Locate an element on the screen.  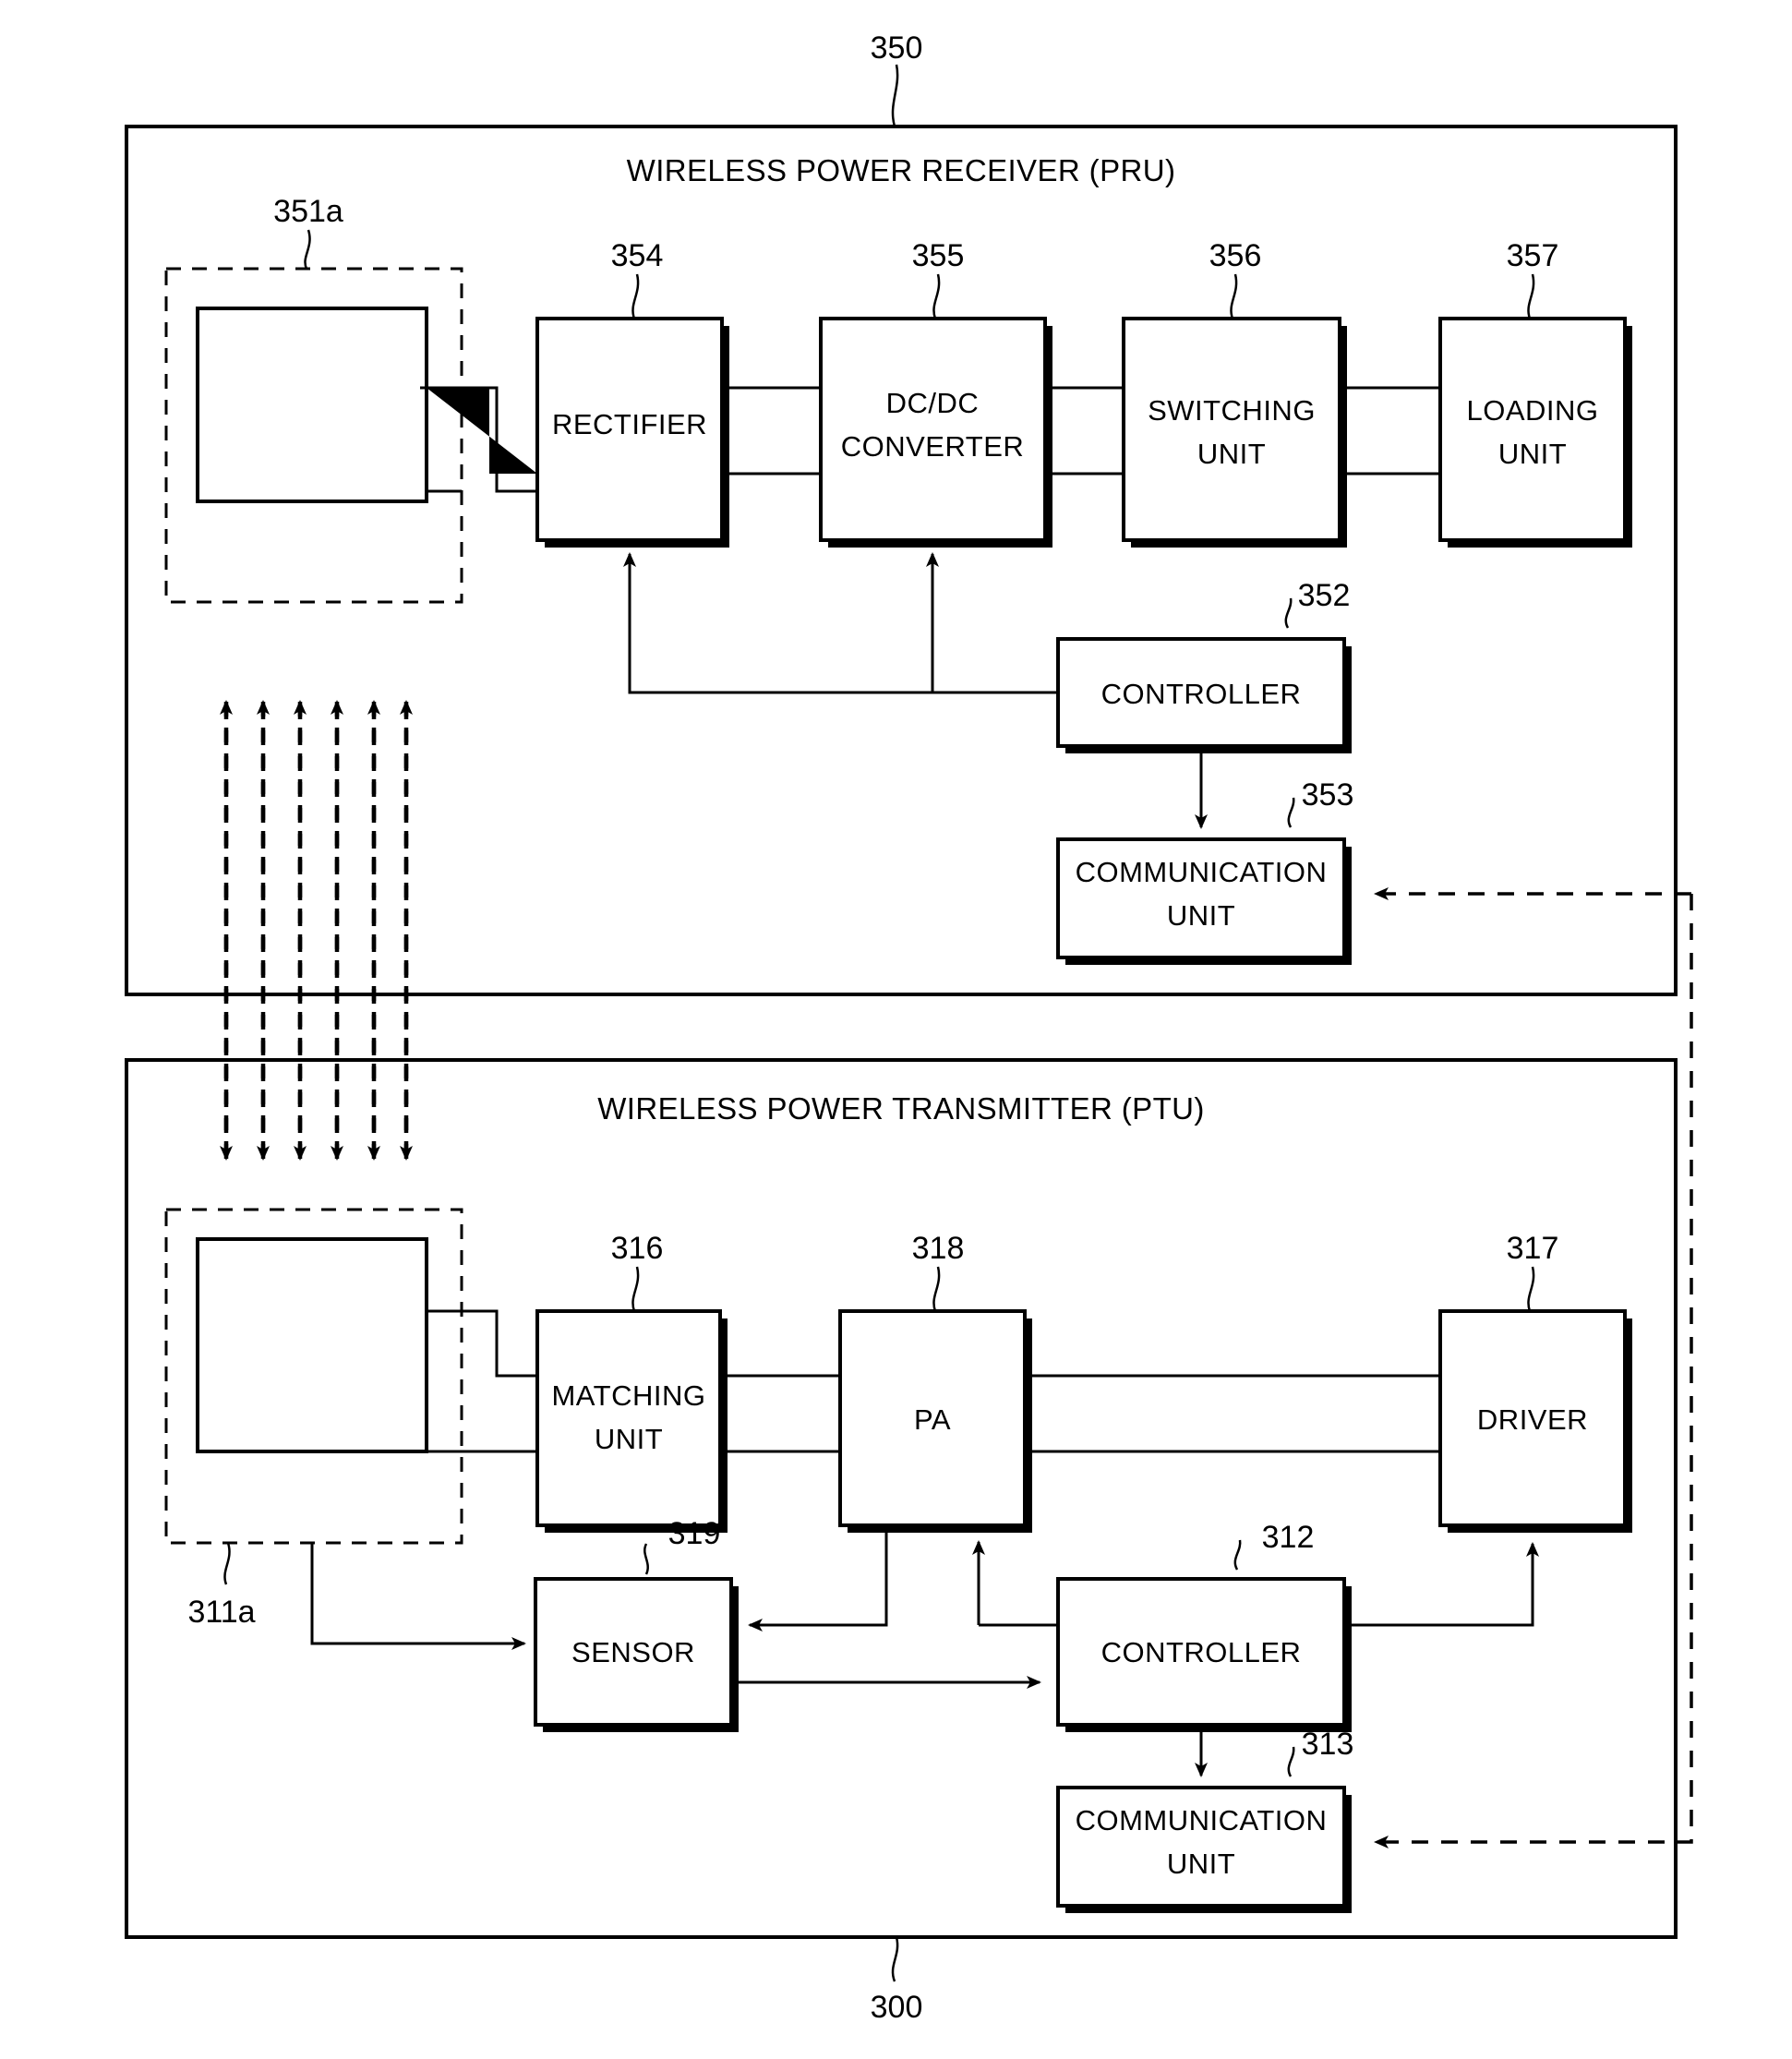
receiver-ref-label: 350 is located at coordinates (897, 48).